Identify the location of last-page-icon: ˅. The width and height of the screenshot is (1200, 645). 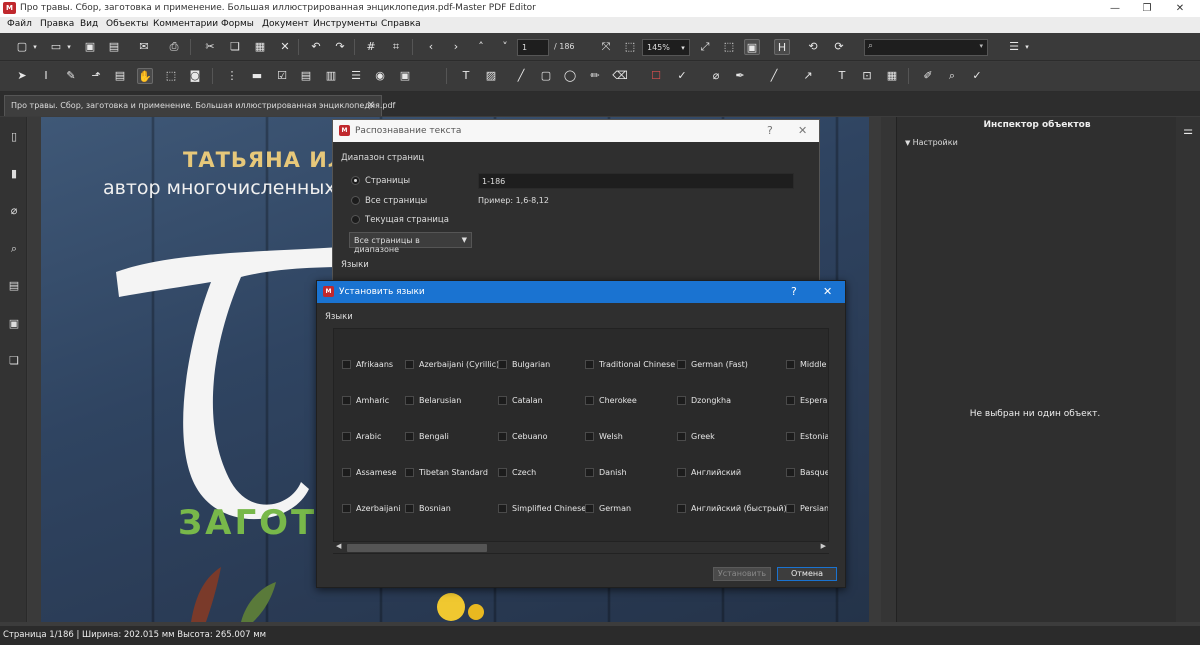
(505, 47).